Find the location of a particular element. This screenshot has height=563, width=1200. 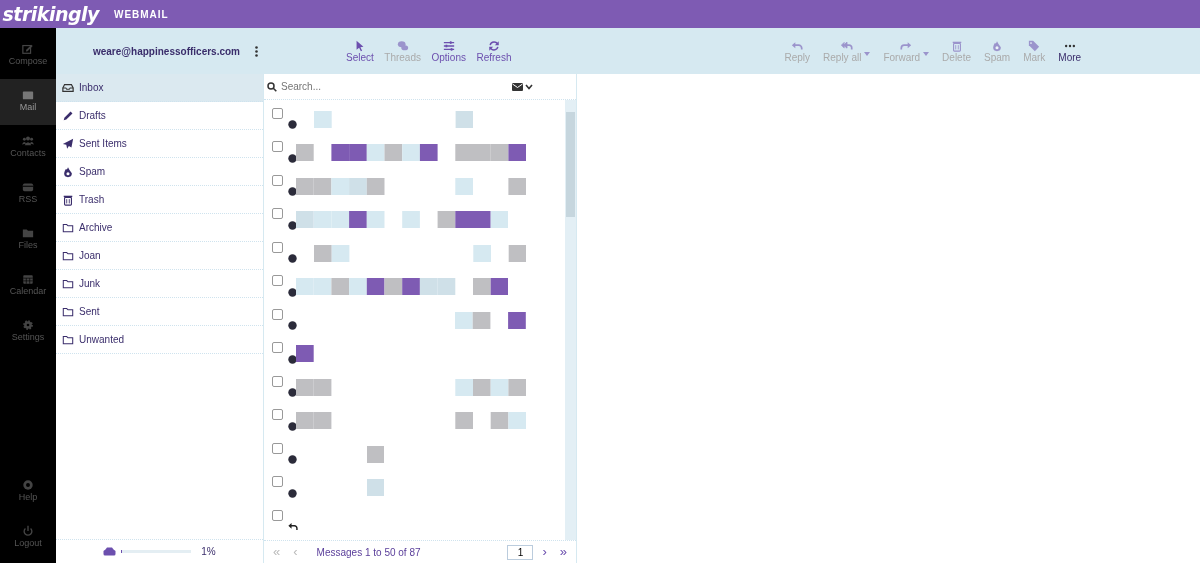

tag-icon is located at coordinates (1034, 45).